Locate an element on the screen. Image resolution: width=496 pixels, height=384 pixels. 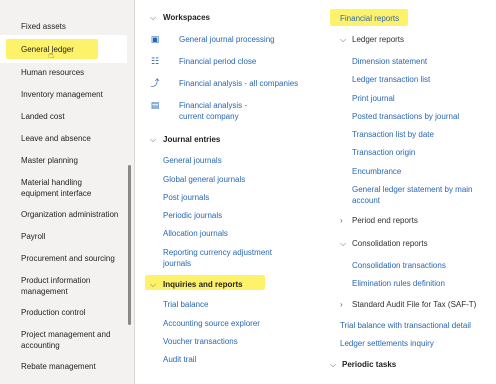
nav-item-material-handling: Material handling equipment interface is located at coordinates (69, 188).